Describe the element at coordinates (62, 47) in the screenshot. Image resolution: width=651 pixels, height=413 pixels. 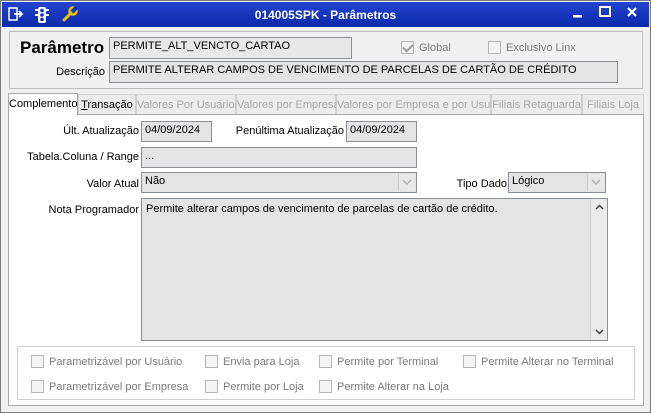
I see `param-label: Parâmetro` at that location.